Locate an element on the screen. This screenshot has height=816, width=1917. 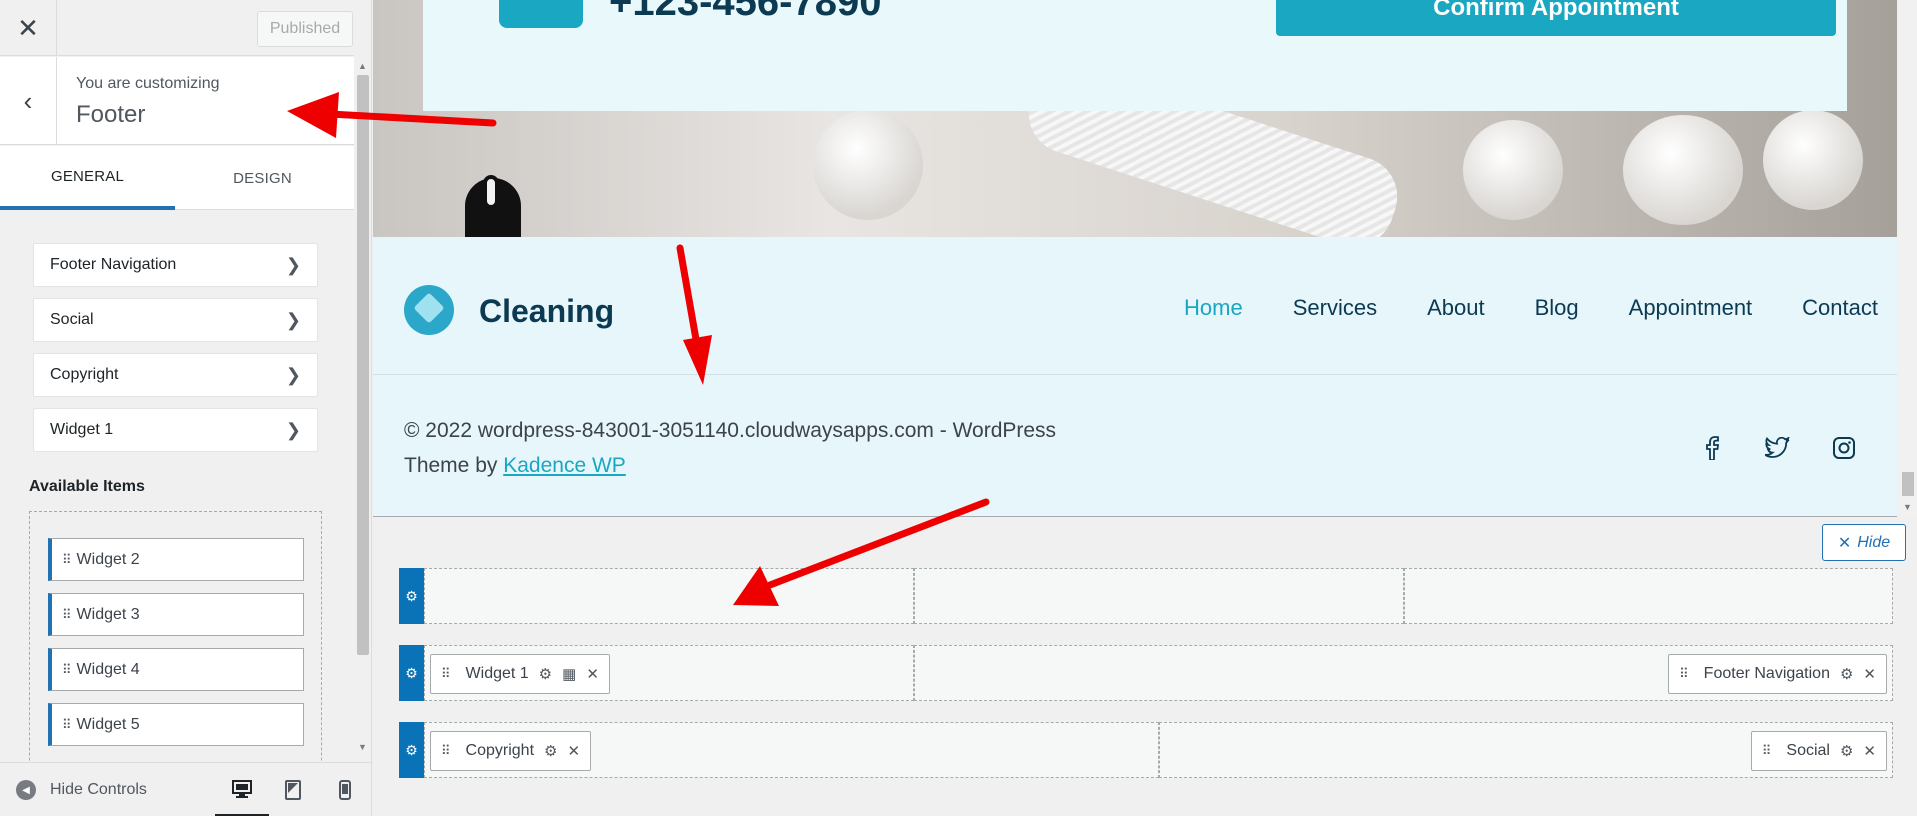
back-chevron-icon: ‹ is located at coordinates (28, 101).